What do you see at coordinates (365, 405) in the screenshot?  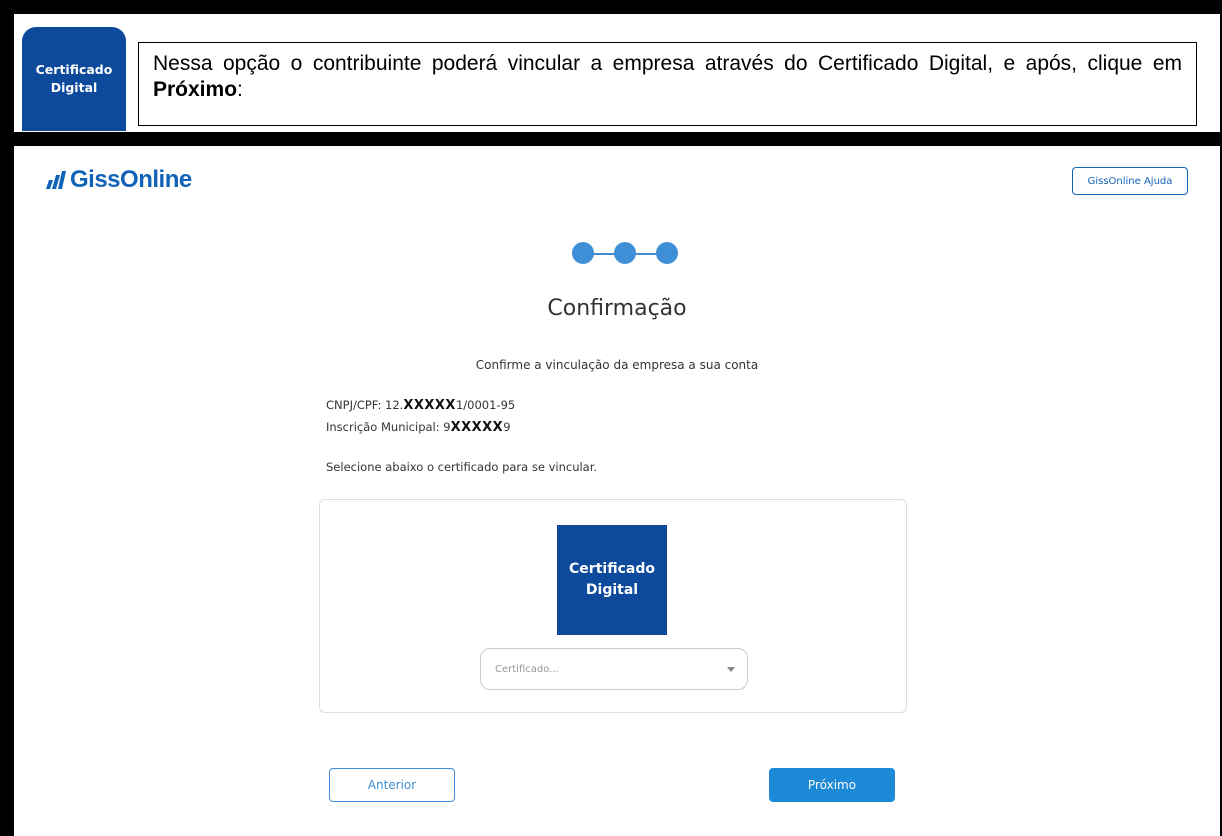 I see `cnpj-label: CNPJ/CPF: 12.` at bounding box center [365, 405].